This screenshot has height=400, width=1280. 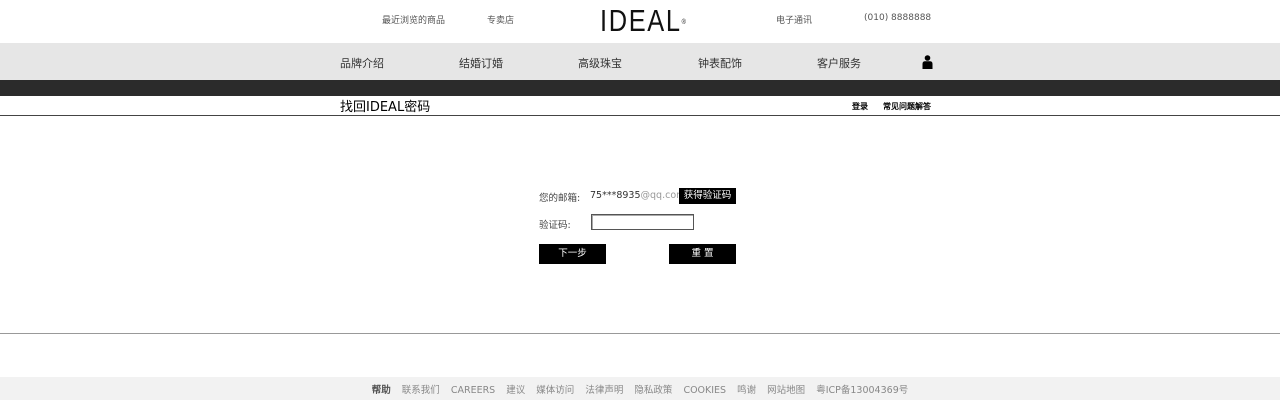 What do you see at coordinates (794, 19) in the screenshot?
I see `newsletter-link: 电子通讯` at bounding box center [794, 19].